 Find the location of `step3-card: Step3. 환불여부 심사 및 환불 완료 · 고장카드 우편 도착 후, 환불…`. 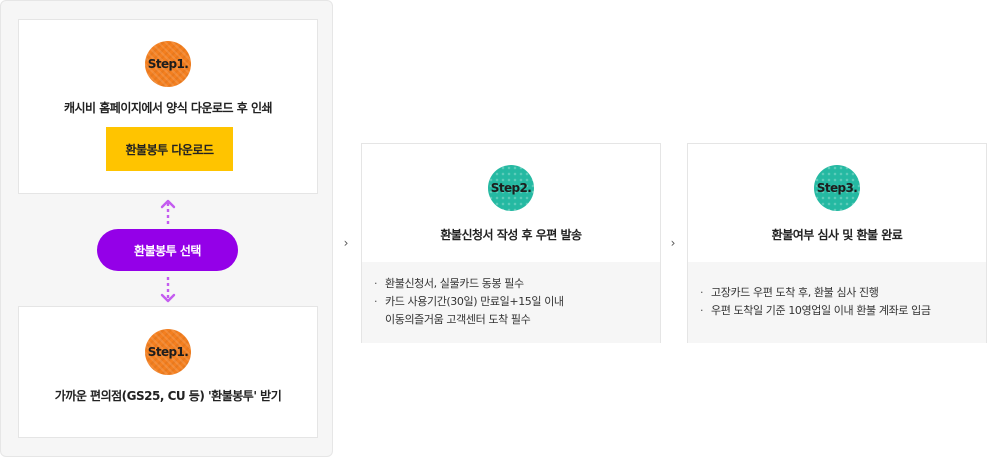

step3-card: Step3. 환불여부 심사 및 환불 완료 · 고장카드 우편 도착 후, 환불… is located at coordinates (837, 243).